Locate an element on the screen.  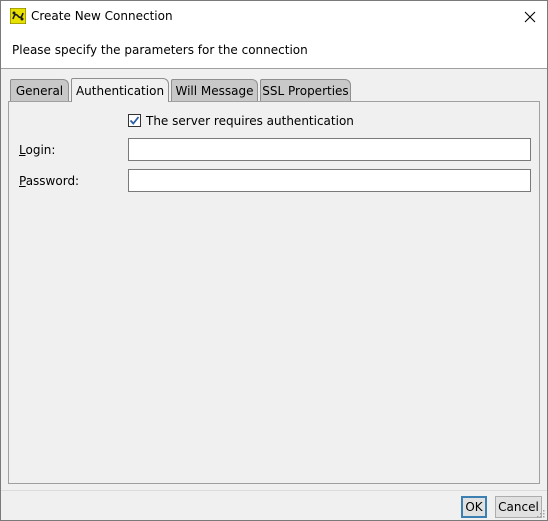
requires-auth-checkbox is located at coordinates (134, 120).